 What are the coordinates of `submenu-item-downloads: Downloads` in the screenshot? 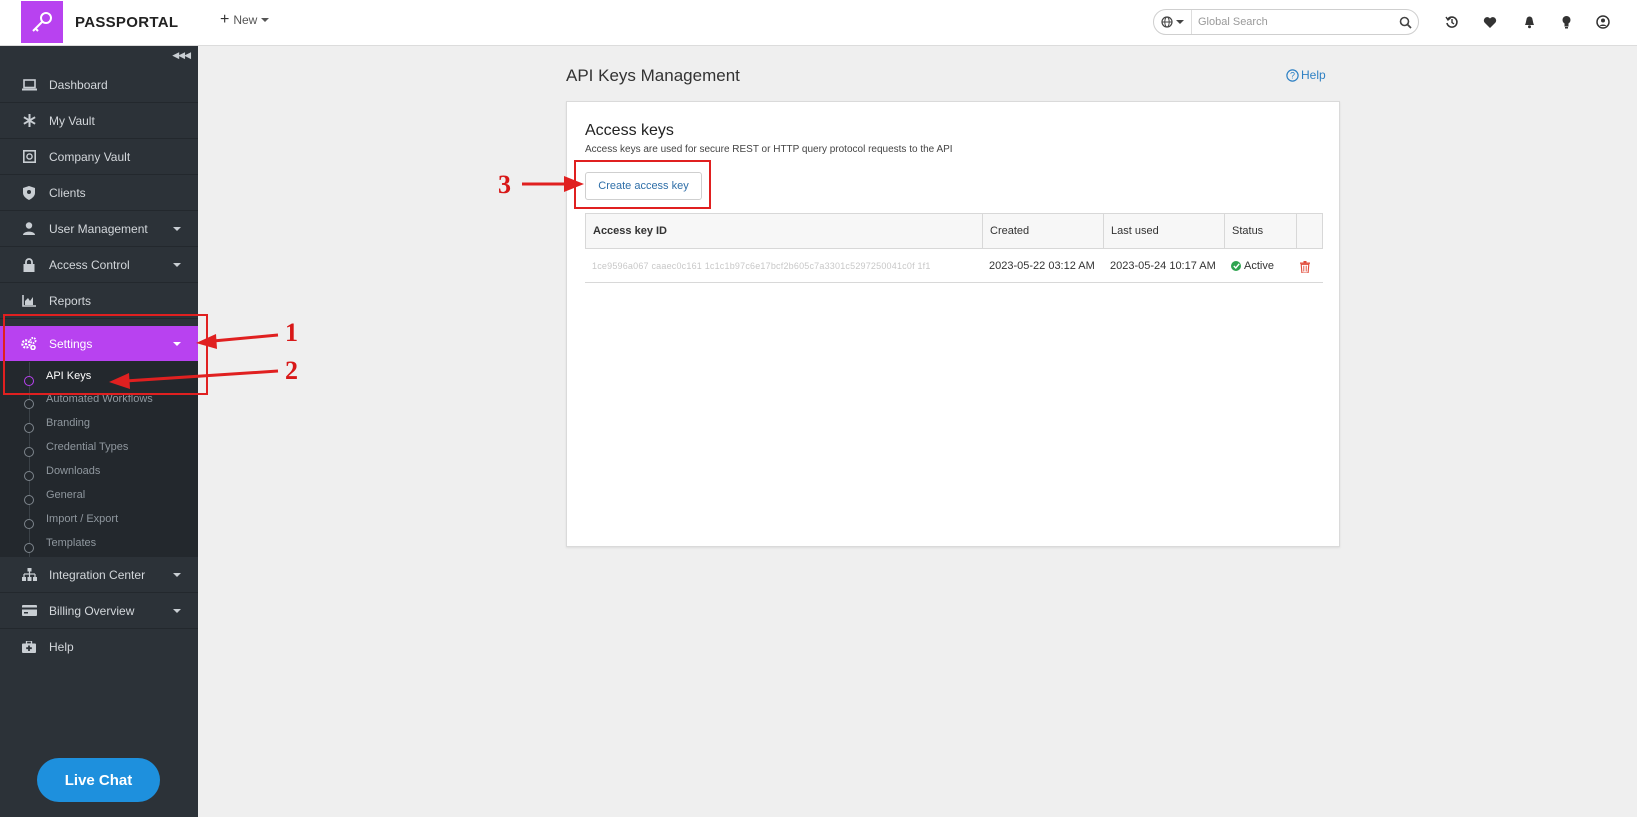 It's located at (99, 473).